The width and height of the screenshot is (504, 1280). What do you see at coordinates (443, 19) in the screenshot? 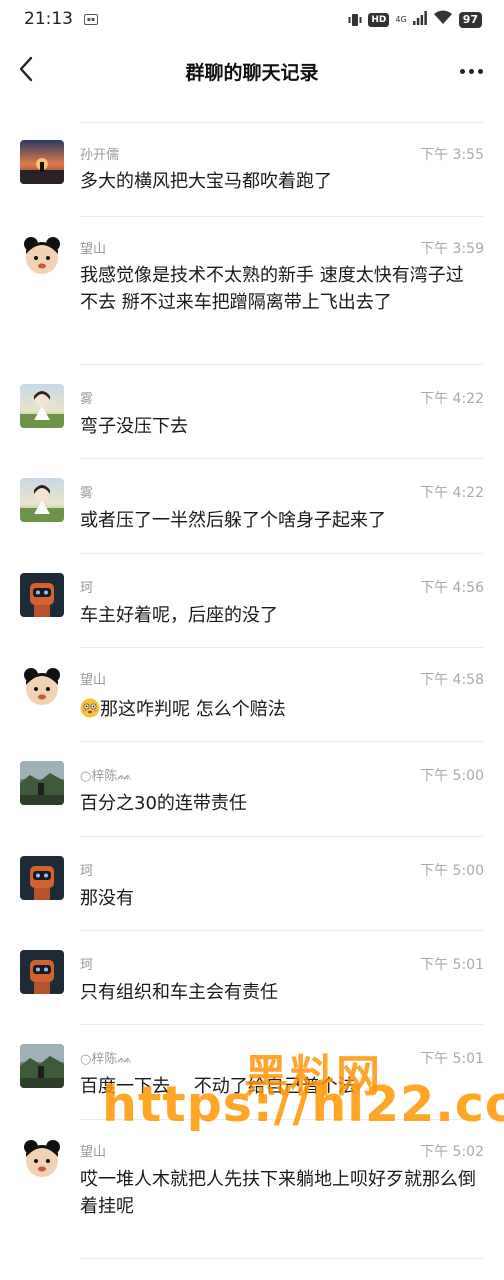
I see `wifi-icon` at bounding box center [443, 19].